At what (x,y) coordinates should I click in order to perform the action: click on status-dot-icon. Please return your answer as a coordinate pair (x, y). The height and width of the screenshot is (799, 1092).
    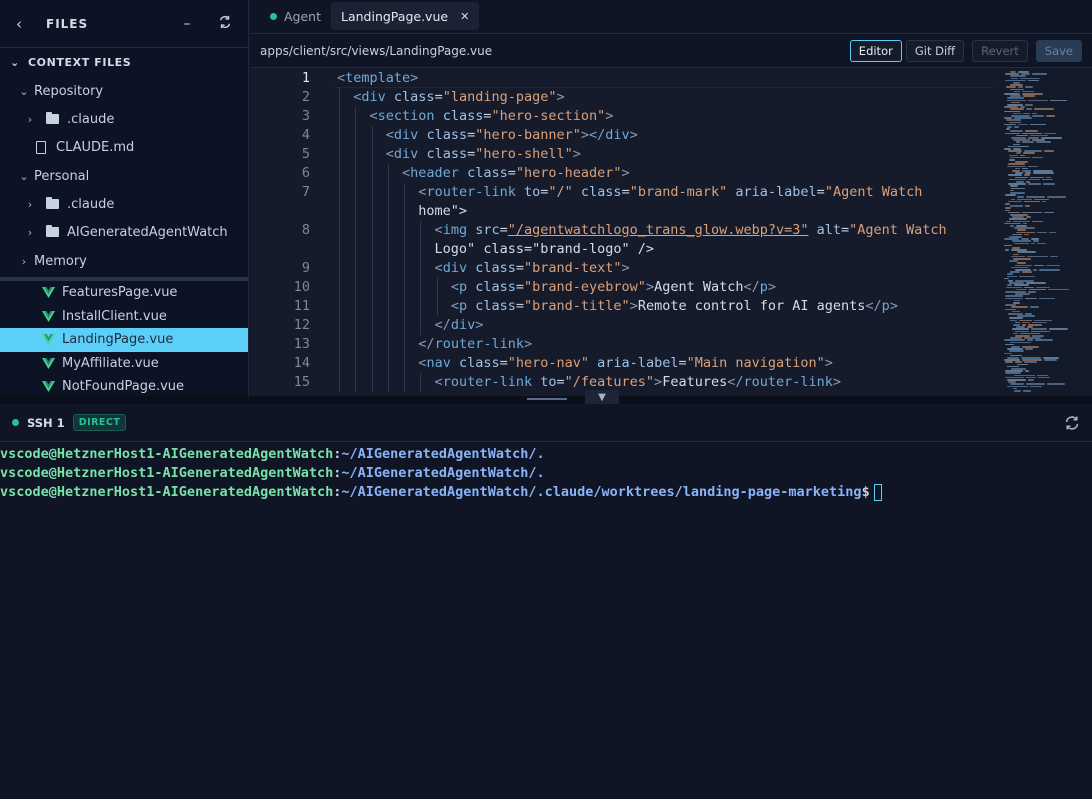
    Looking at the image, I should click on (273, 16).